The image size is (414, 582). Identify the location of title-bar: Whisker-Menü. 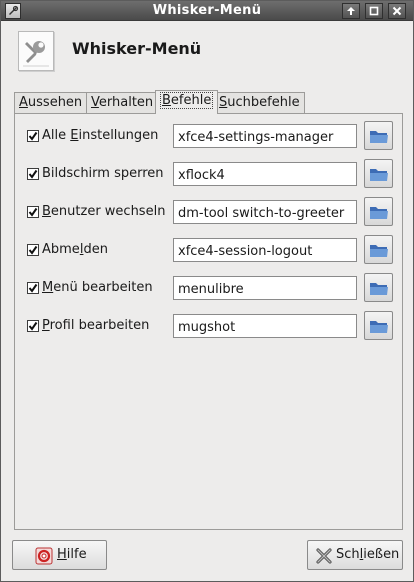
(207, 11).